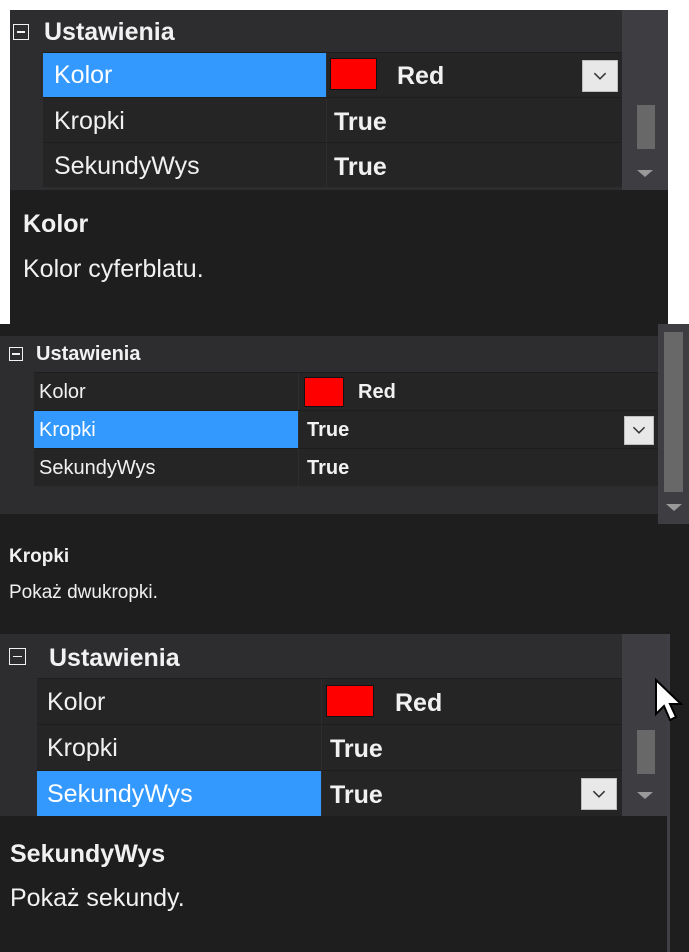  What do you see at coordinates (56, 224) in the screenshot?
I see `description-title: Kolor` at bounding box center [56, 224].